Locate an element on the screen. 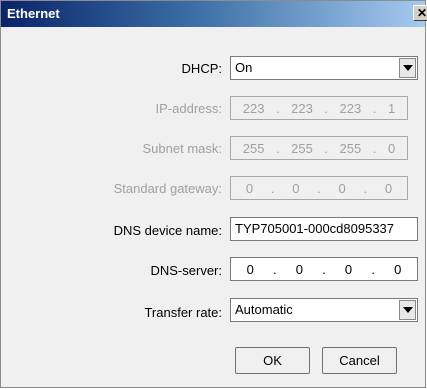 This screenshot has height=389, width=427. transfer-rate-dropdown-button is located at coordinates (407, 310).